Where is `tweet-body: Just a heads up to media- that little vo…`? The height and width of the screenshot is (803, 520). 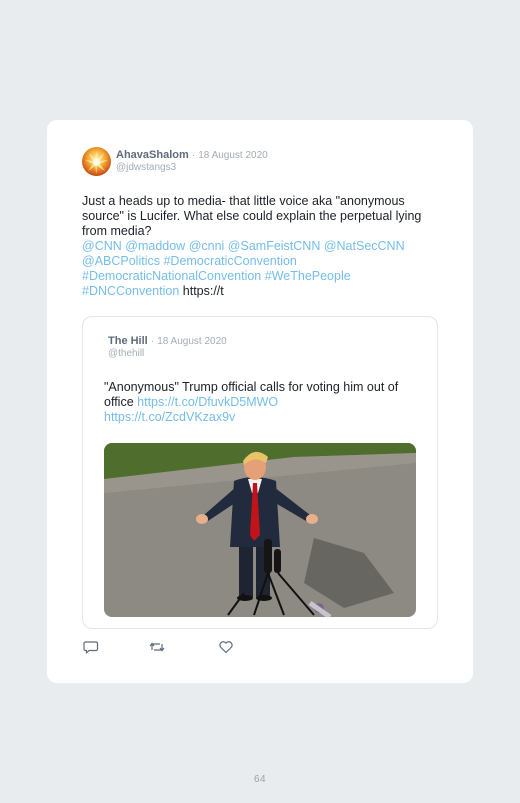
tweet-body: Just a heads up to media- that little vo… is located at coordinates (260, 246).